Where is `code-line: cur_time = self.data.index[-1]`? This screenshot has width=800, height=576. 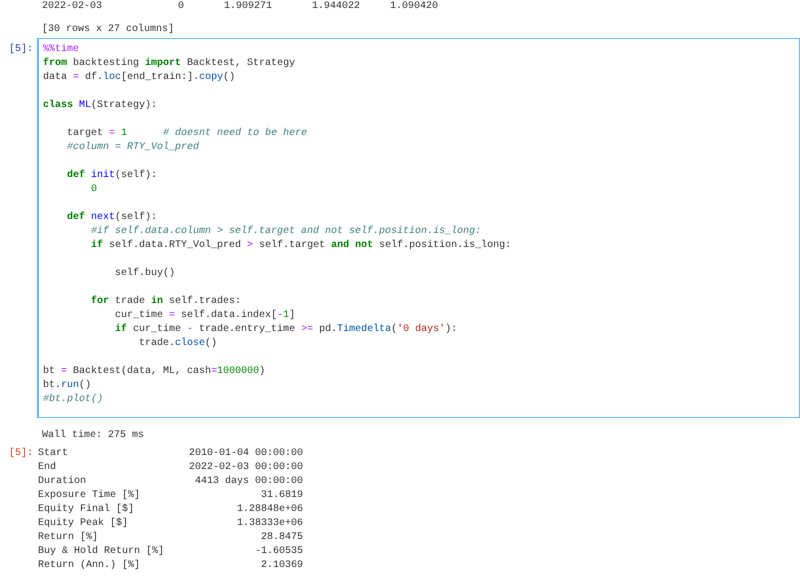
code-line: cur_time = self.data.index[-1] is located at coordinates (205, 316).